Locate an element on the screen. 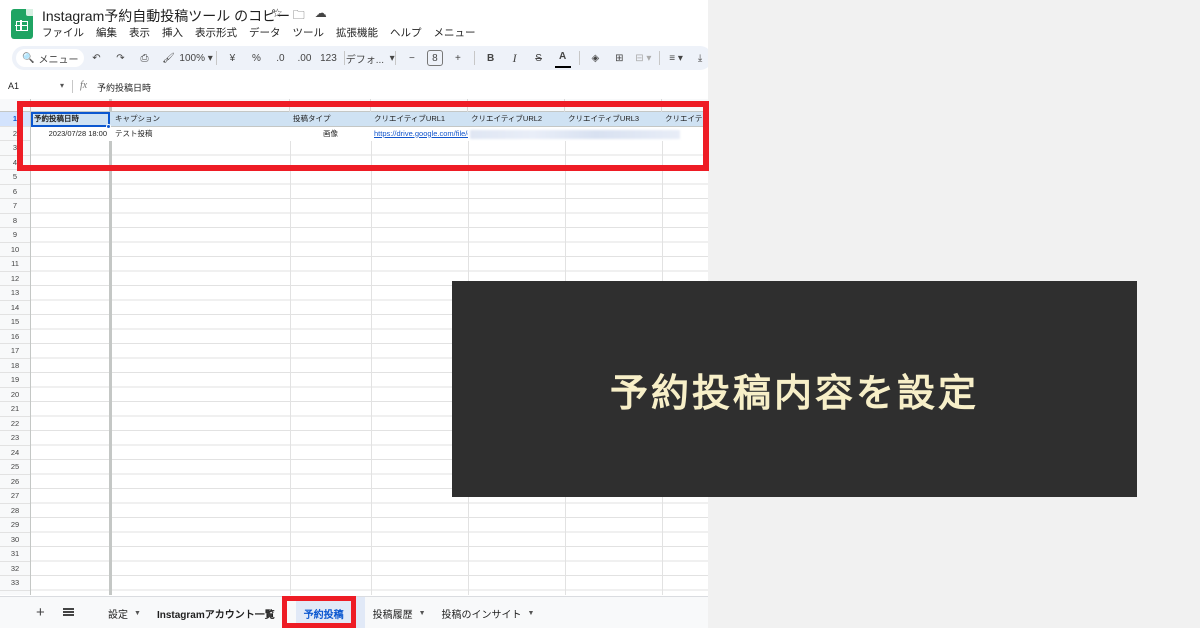 This screenshot has width=1200, height=628. tab-post-insights: 投稿のインサイト ▼ is located at coordinates (488, 612).